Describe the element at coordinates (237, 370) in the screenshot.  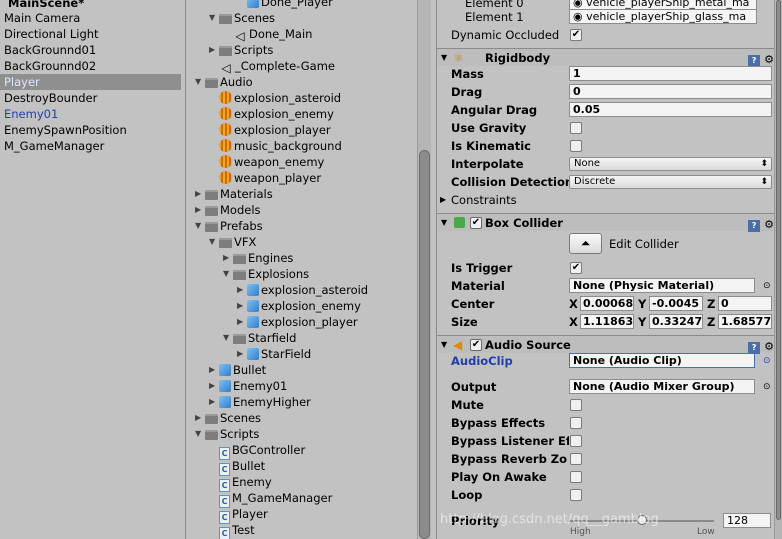
I see `project-item: ▶ Bullet` at that location.